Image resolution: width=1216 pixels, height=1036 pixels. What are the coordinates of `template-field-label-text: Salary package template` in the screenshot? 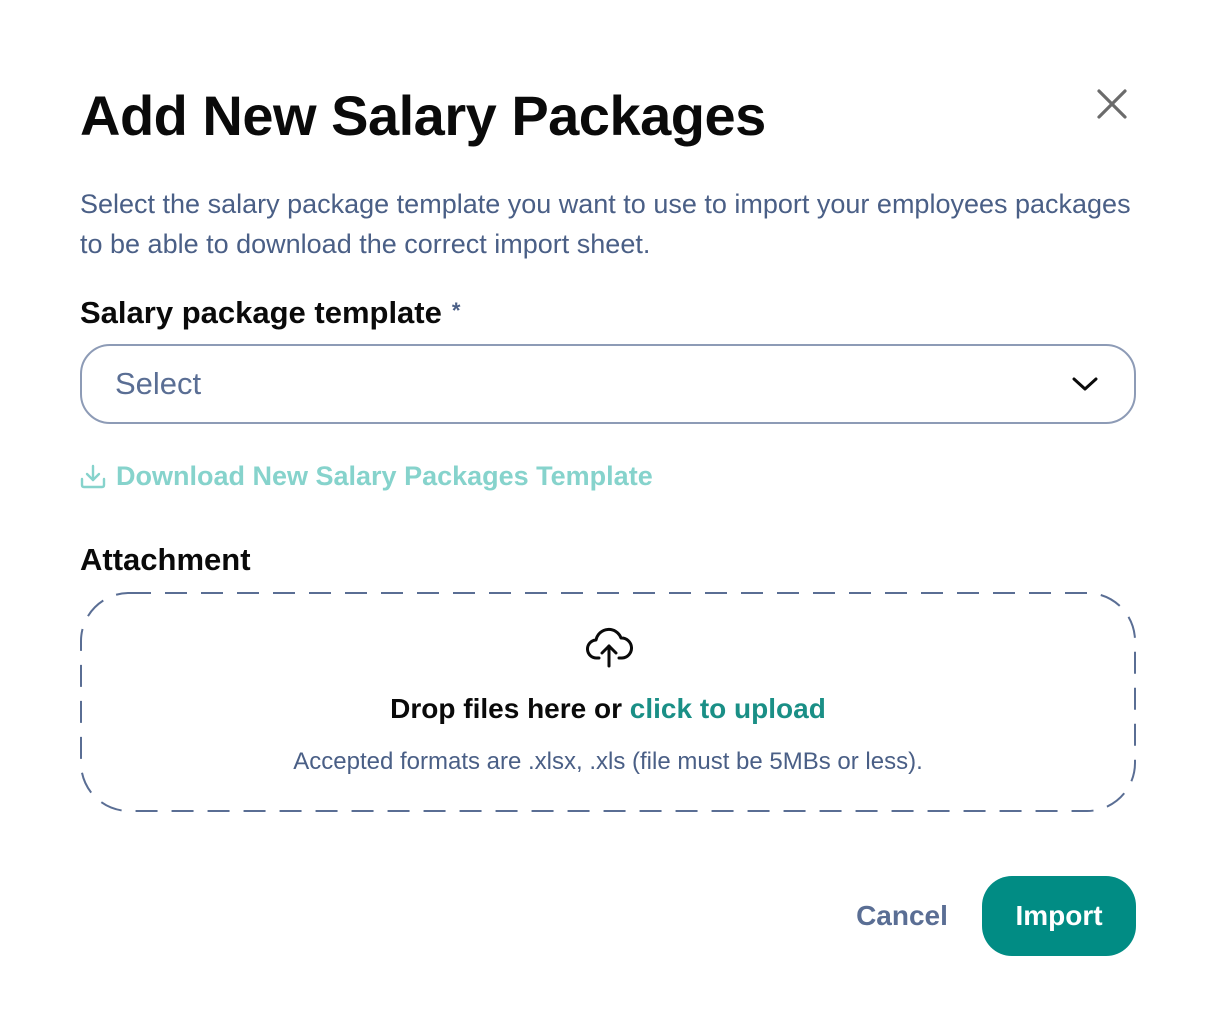 It's located at (261, 312).